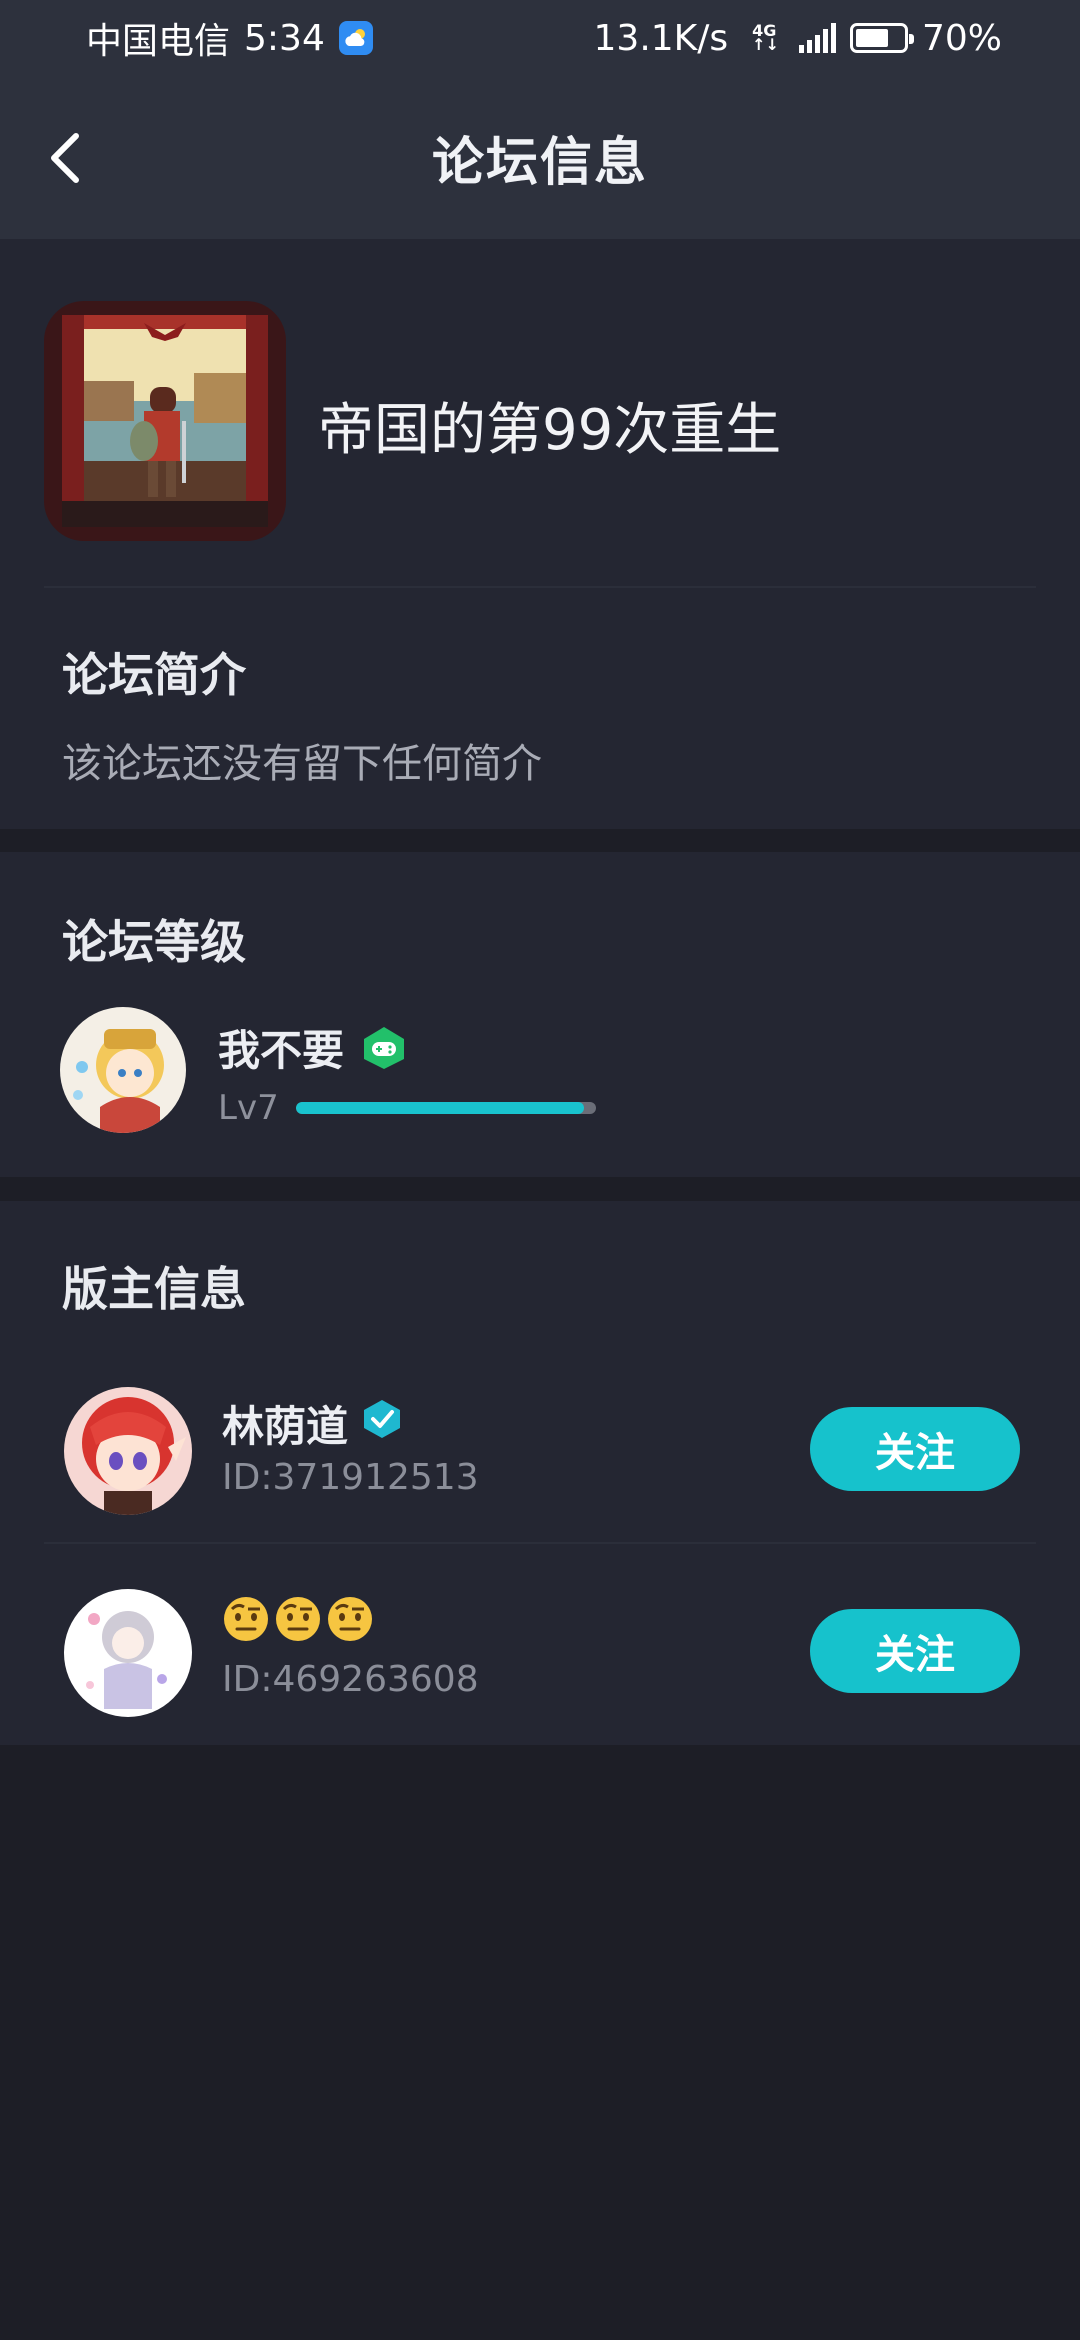 This screenshot has width=1080, height=2340. What do you see at coordinates (540, 1689) in the screenshot?
I see `moderator-row: 🤨🤨🤨 ID:469263608 关注` at bounding box center [540, 1689].